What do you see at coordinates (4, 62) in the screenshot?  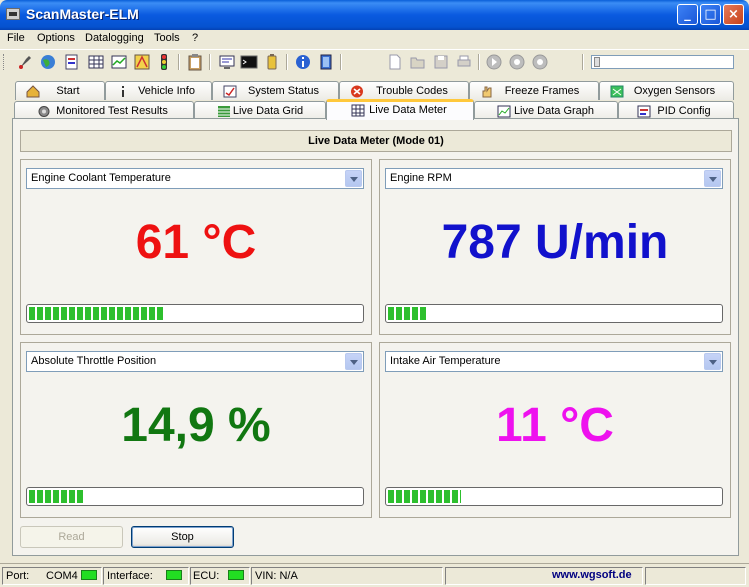 I see `toolbar-grip` at bounding box center [4, 62].